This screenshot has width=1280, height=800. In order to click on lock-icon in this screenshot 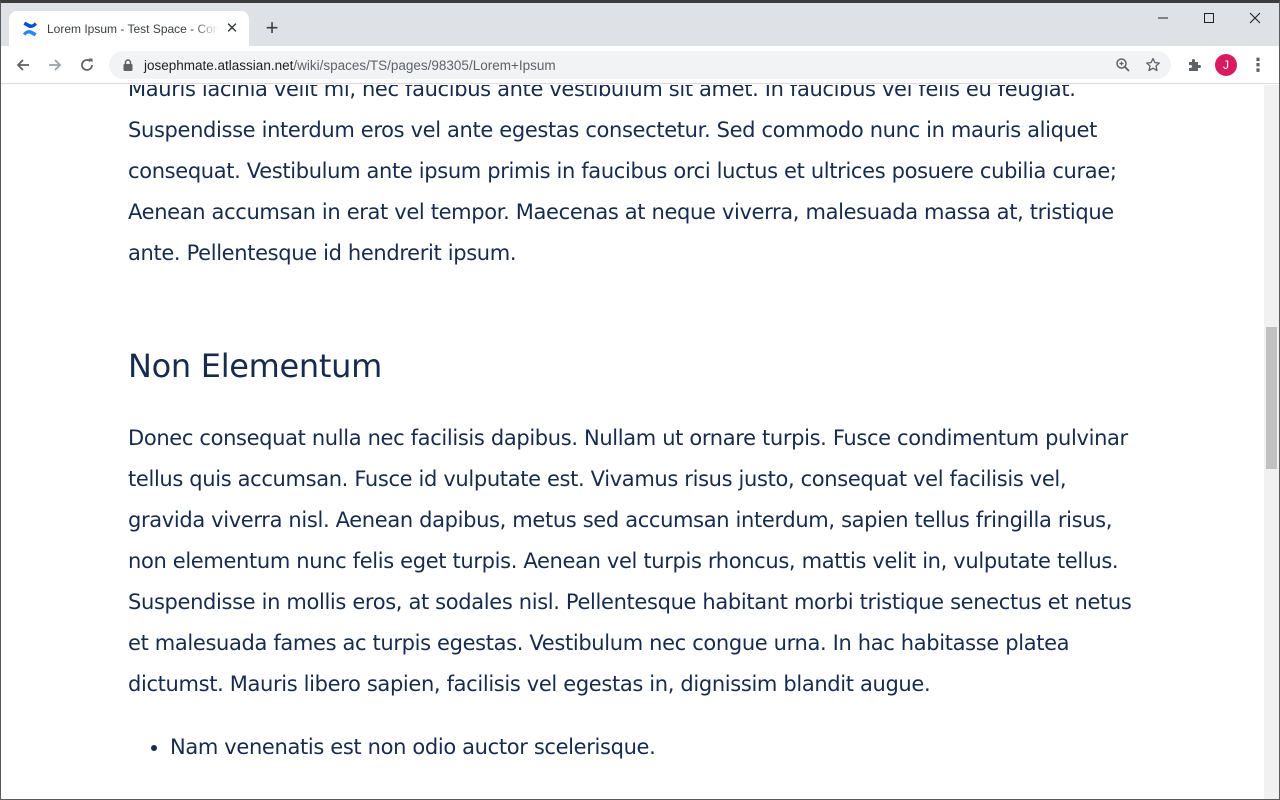, I will do `click(128, 65)`.